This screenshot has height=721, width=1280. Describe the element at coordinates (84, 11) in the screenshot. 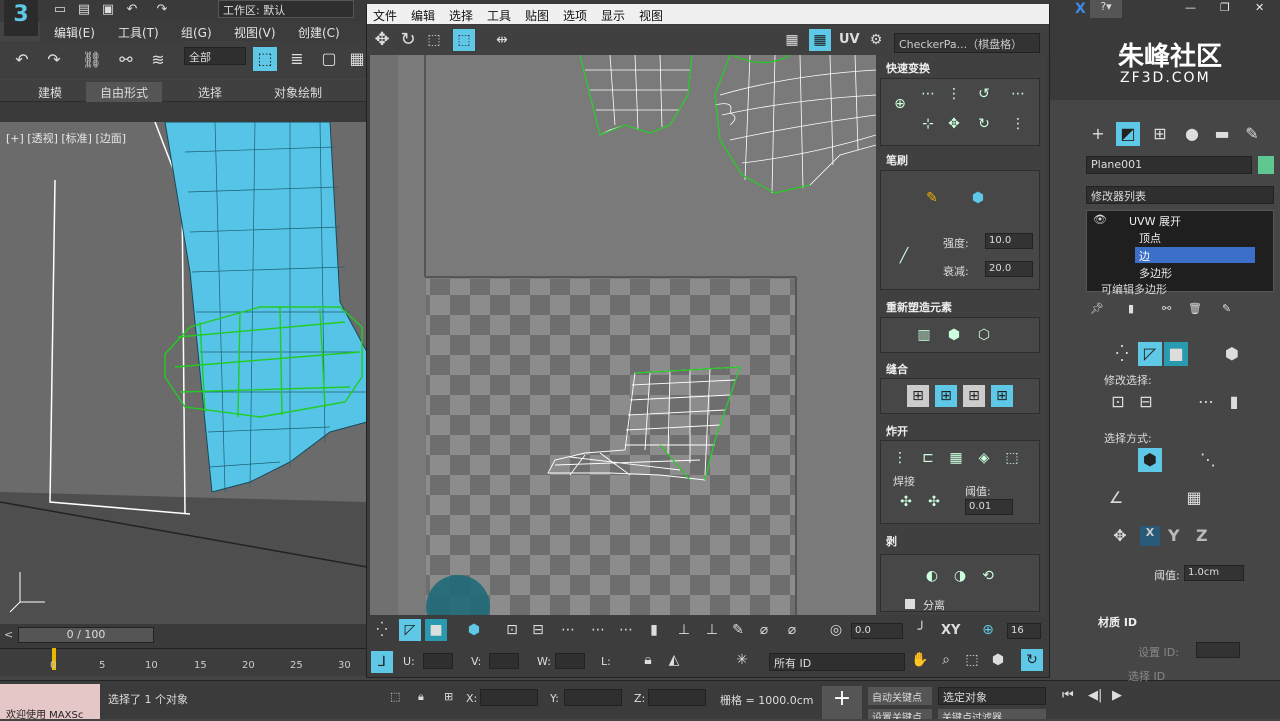

I see `open-file-icon: ▤` at that location.